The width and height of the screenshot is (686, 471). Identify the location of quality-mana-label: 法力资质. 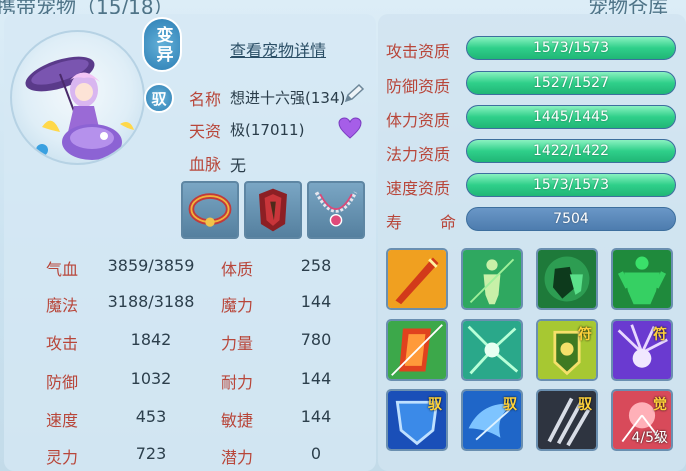
(418, 154).